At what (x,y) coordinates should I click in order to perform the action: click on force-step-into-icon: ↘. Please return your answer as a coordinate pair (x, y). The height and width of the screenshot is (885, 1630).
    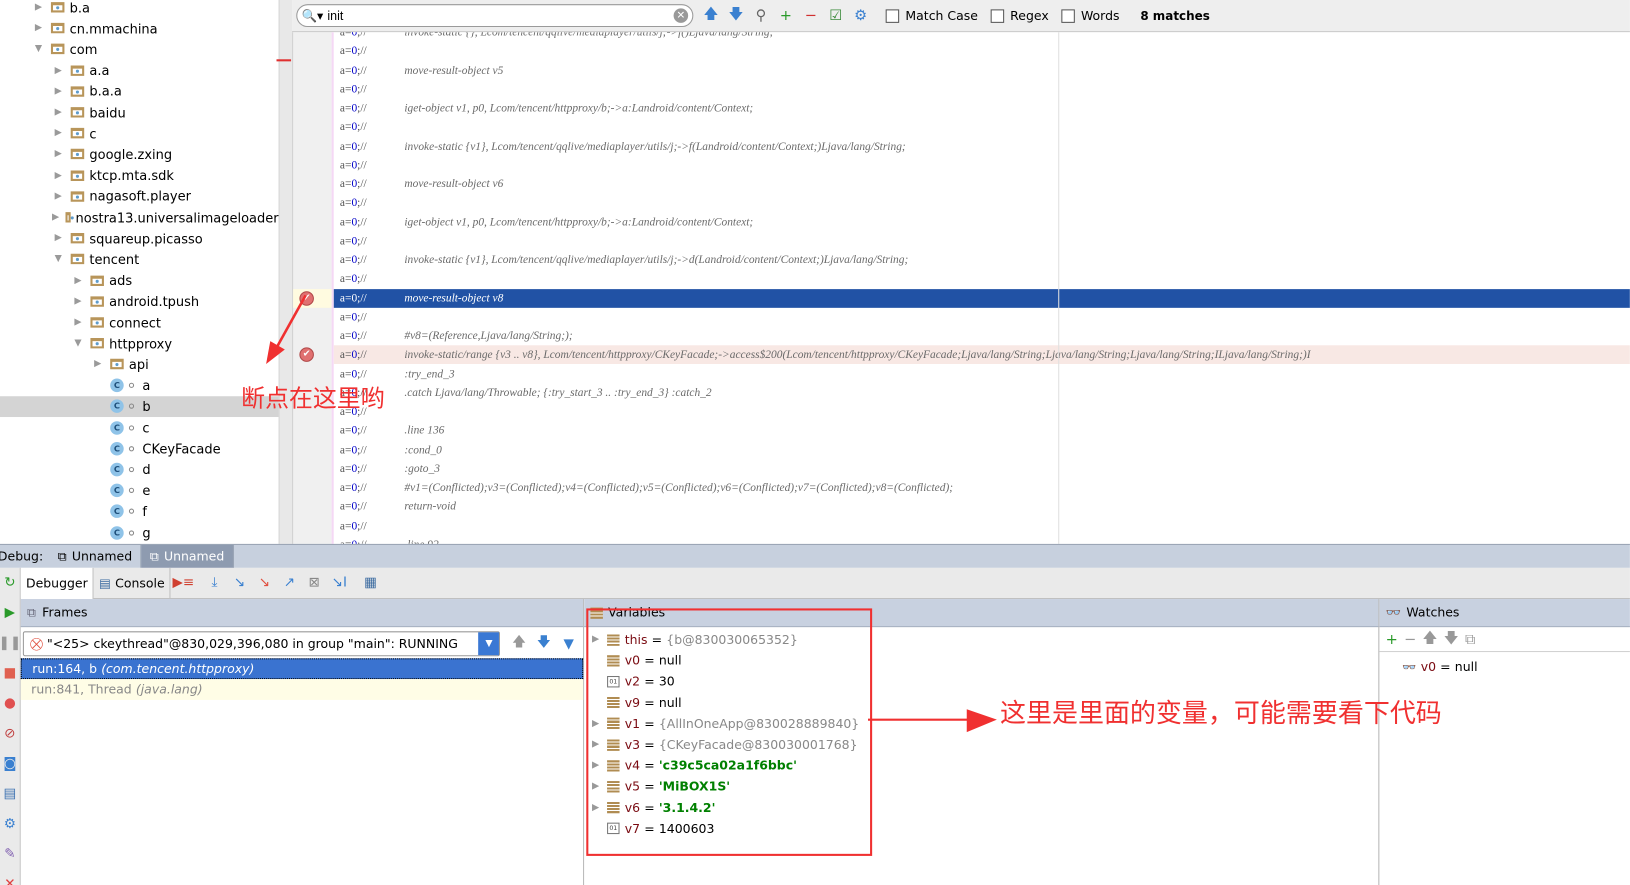
    Looking at the image, I should click on (264, 583).